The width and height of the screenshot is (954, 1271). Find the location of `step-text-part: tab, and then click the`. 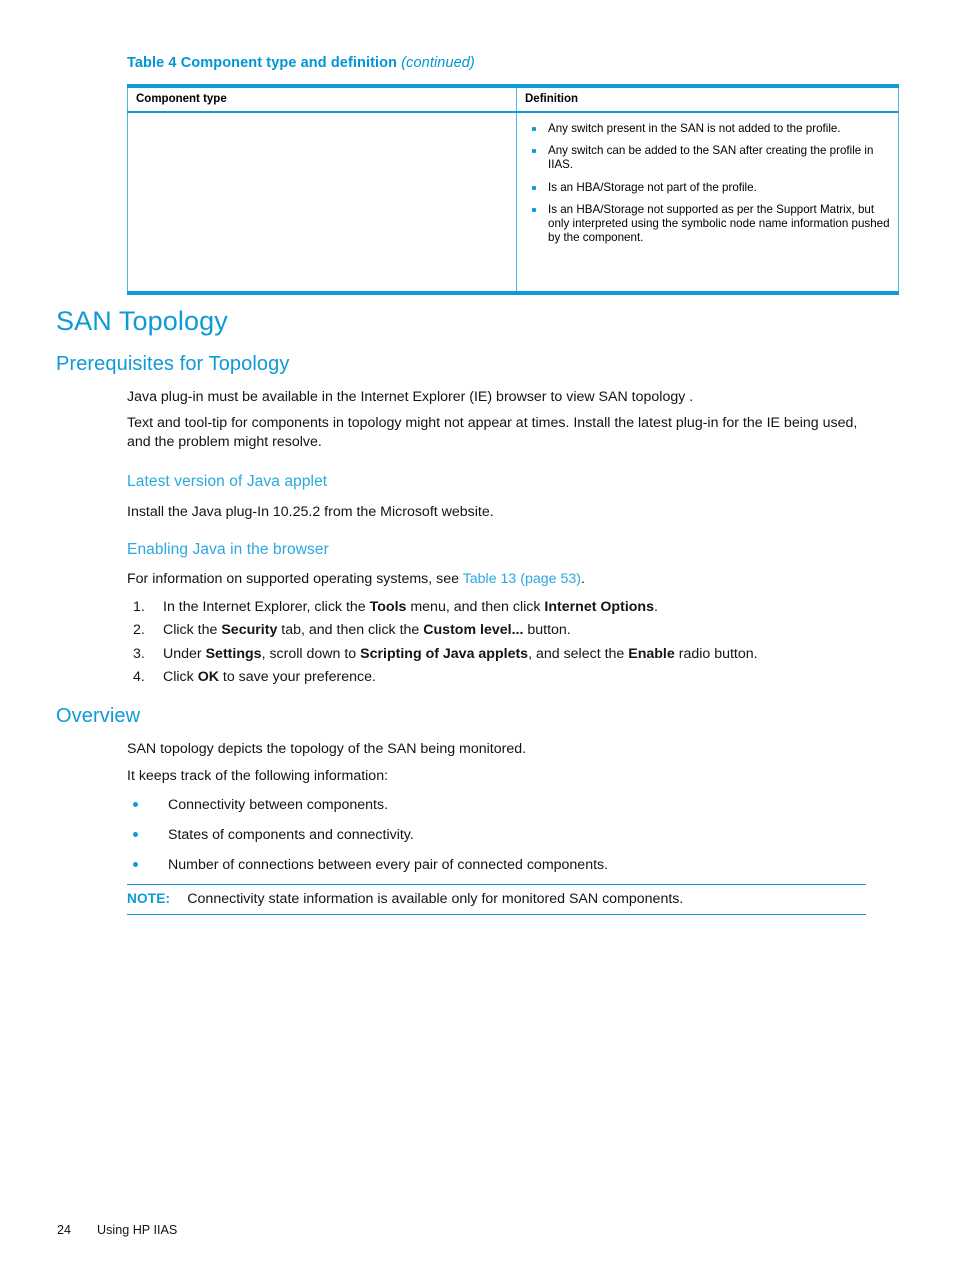

step-text-part: tab, and then click the is located at coordinates (350, 630).